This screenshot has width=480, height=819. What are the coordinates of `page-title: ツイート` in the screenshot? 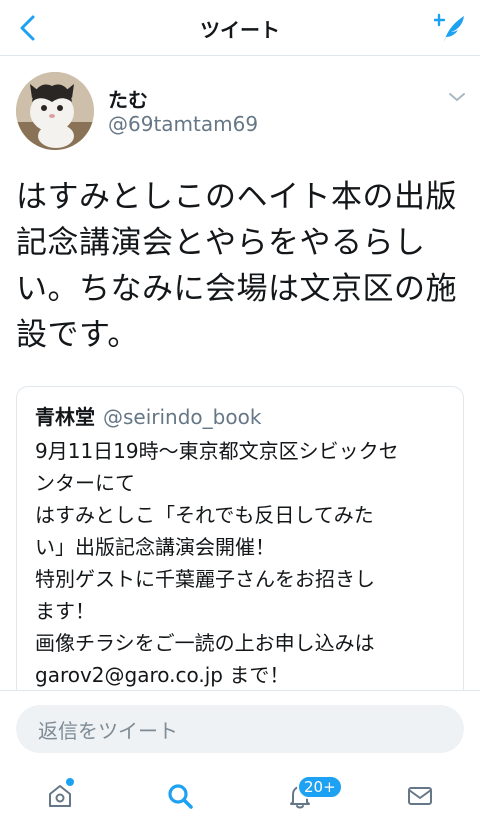 It's located at (240, 30).